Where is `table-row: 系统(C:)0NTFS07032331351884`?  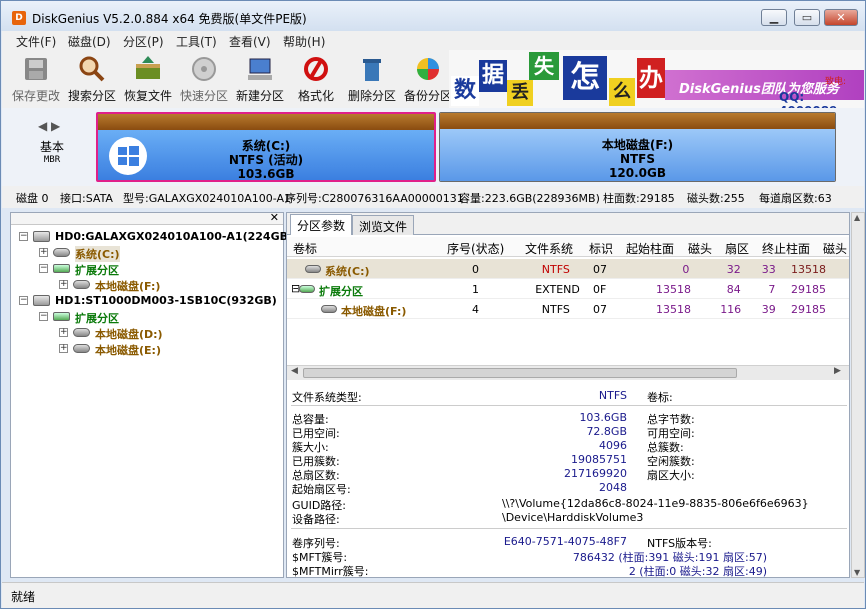 table-row: 系统(C:)0NTFS07032331351884 is located at coordinates (568, 269).